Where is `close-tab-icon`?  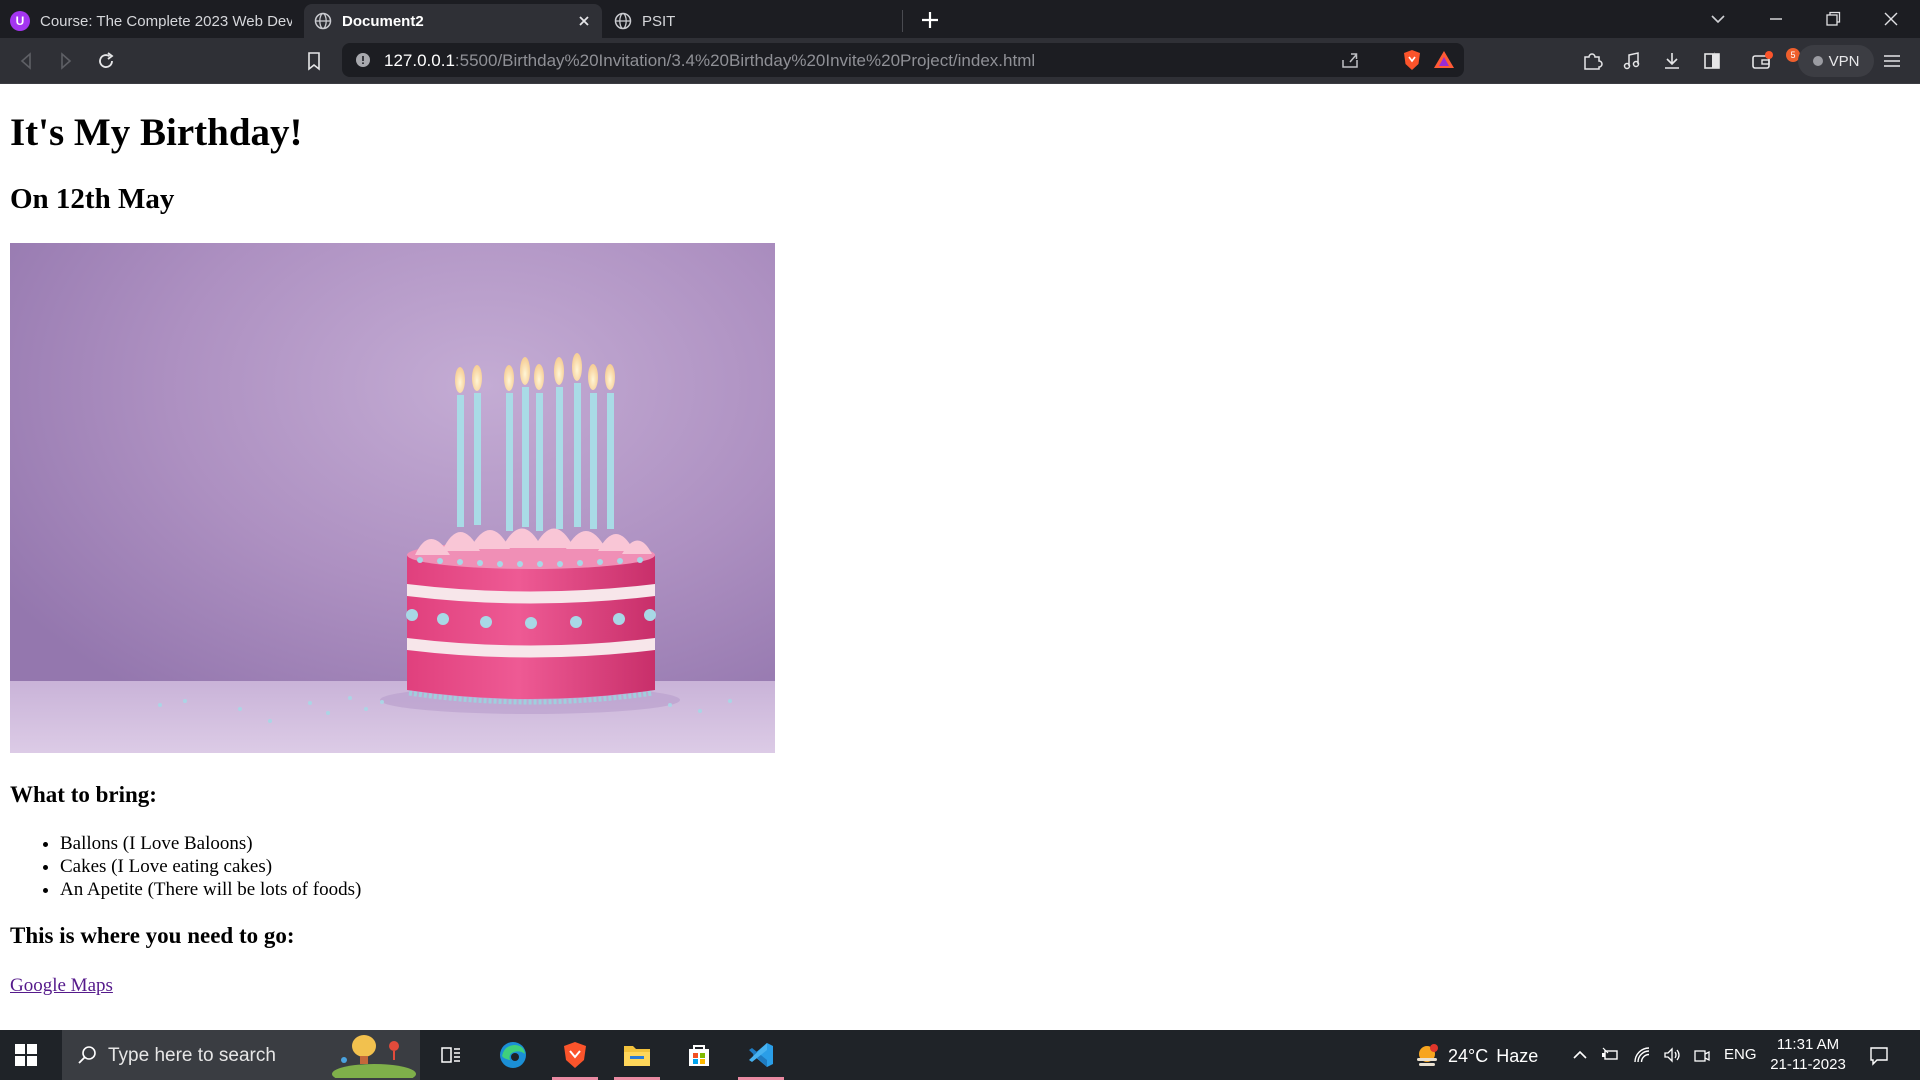
close-tab-icon is located at coordinates (584, 21).